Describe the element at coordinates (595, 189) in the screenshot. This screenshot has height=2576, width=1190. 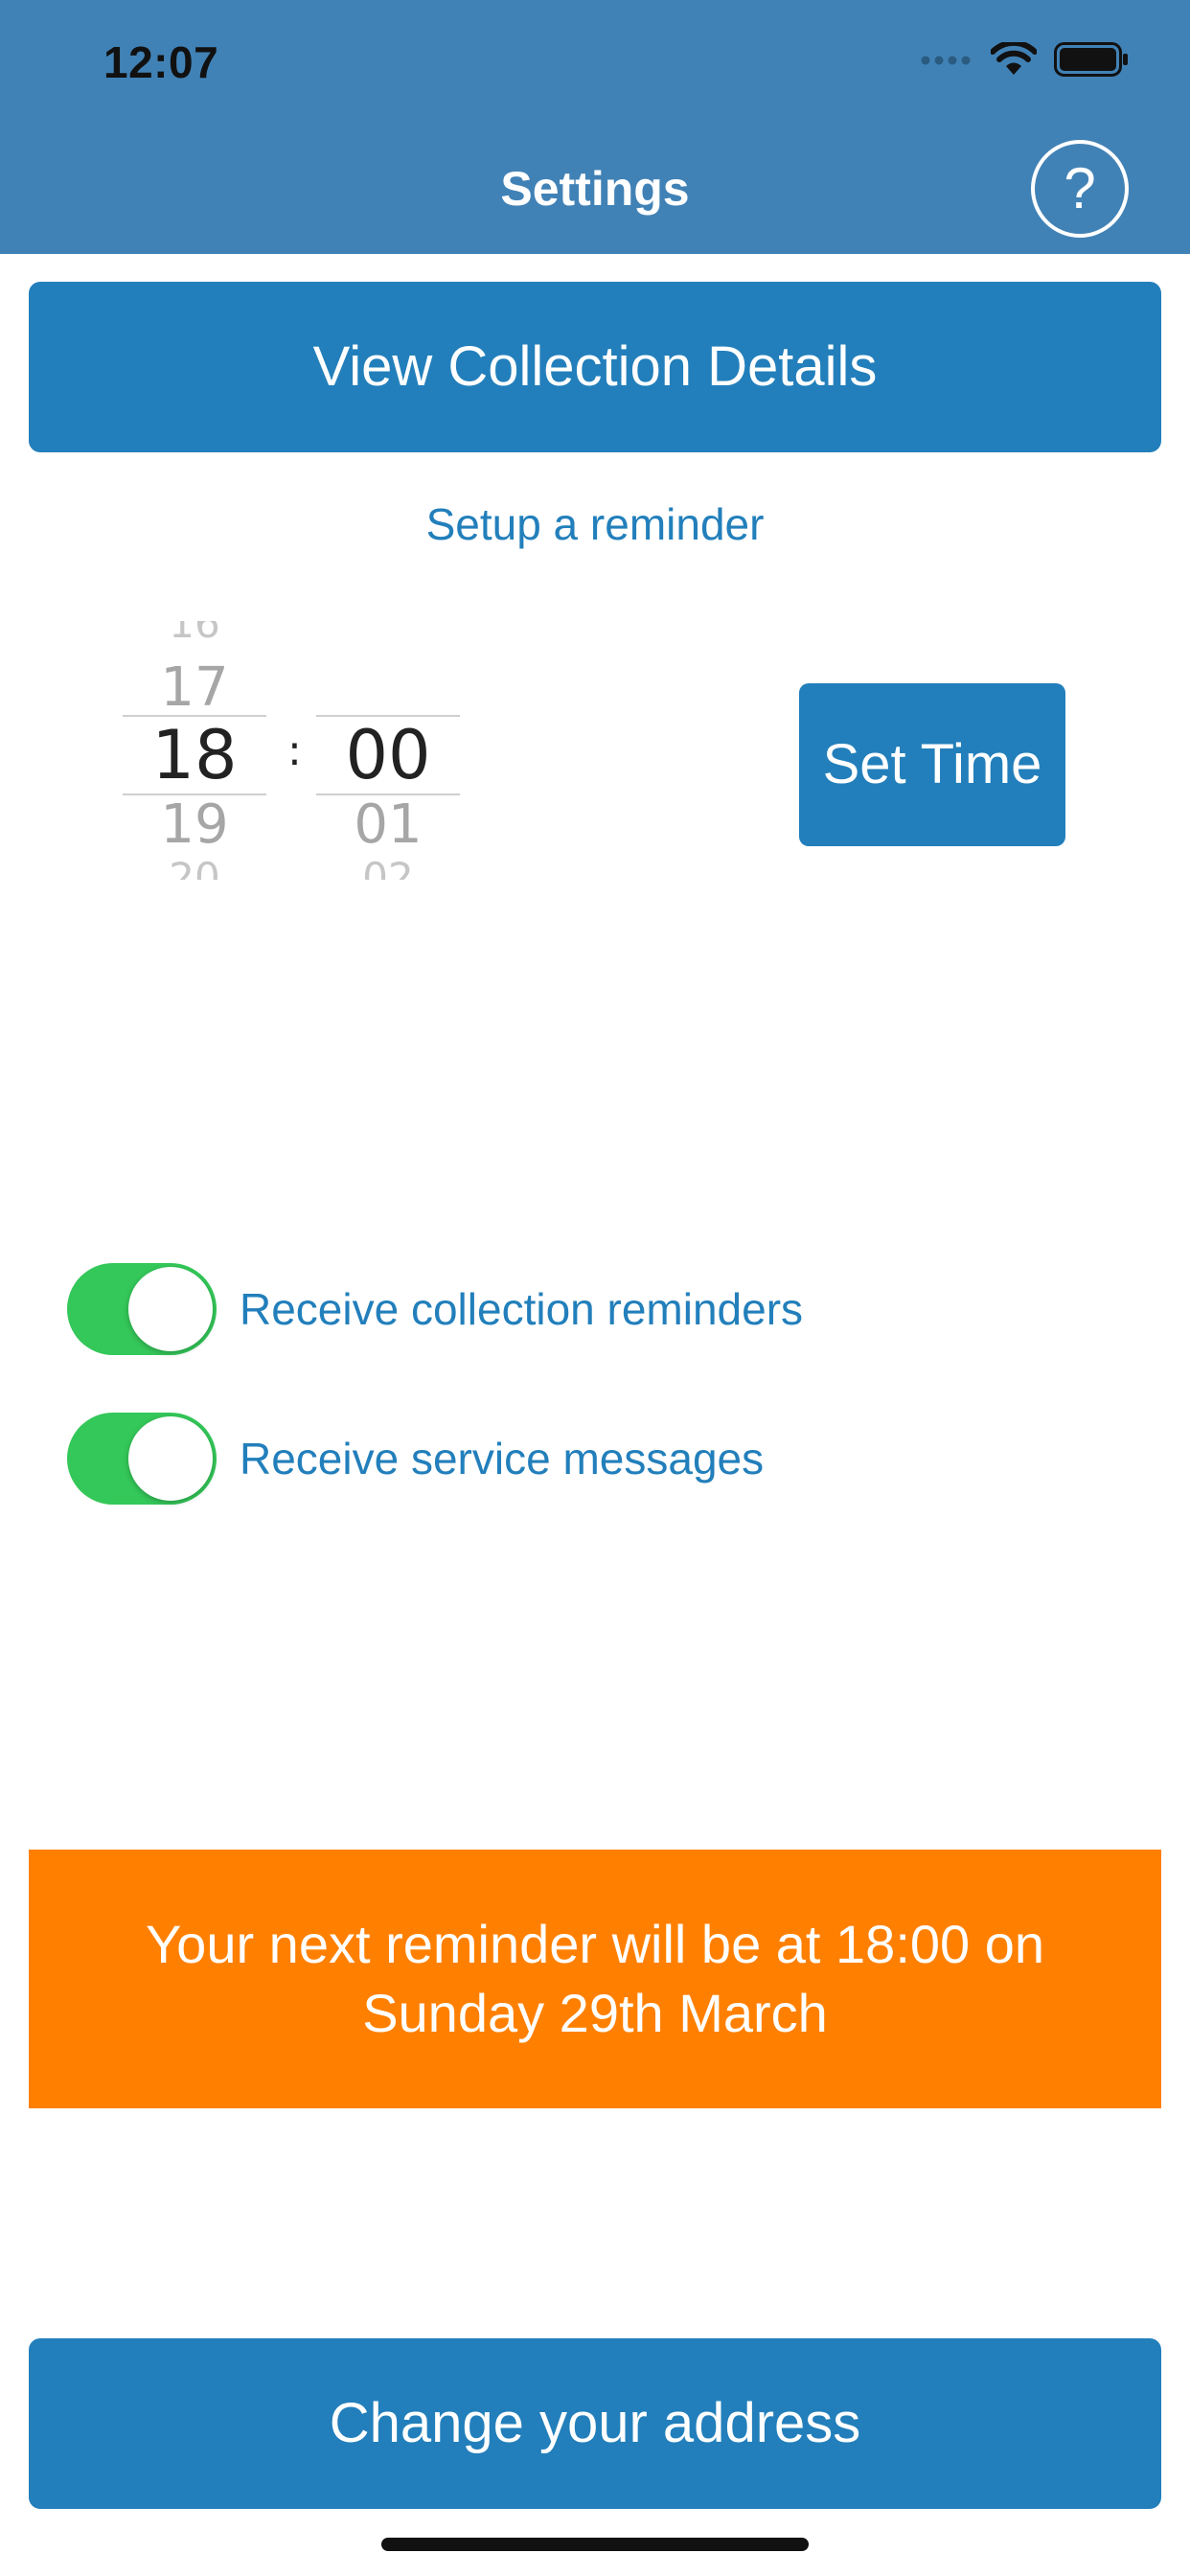
I see `page-title: Settings` at that location.